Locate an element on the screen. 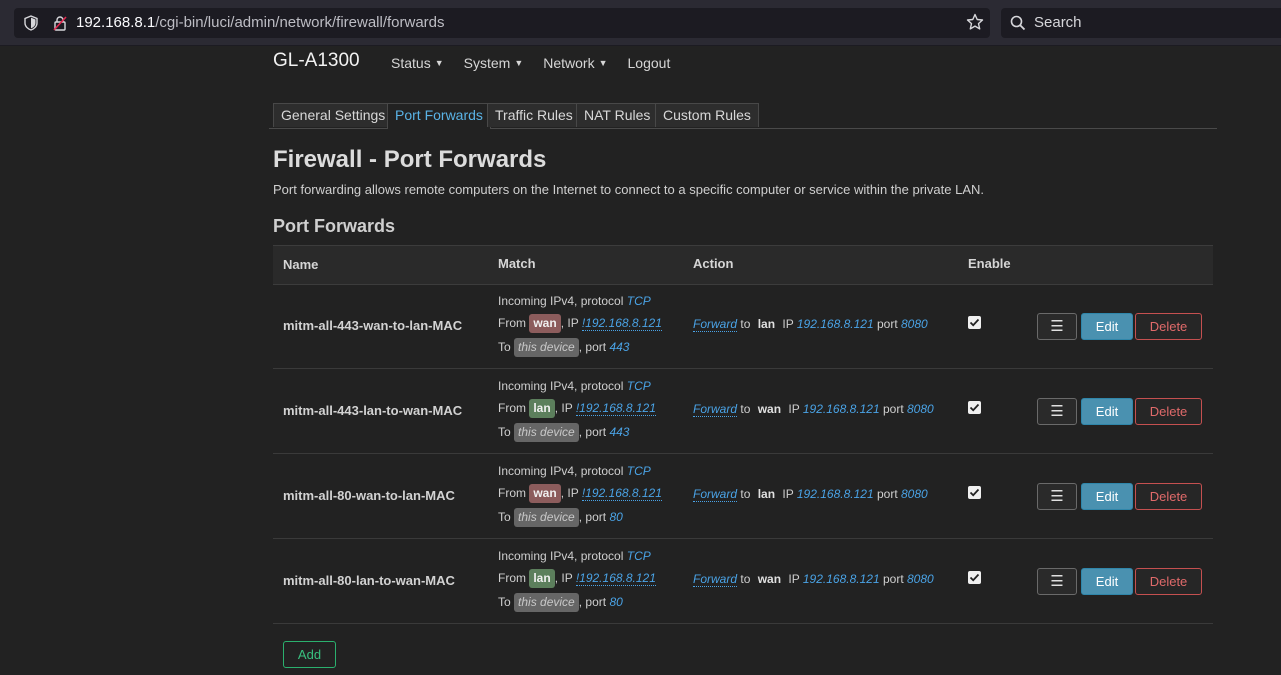 Image resolution: width=1281 pixels, height=675 pixels. rule-name: mitm-all-443-lan-to-wan-MAC is located at coordinates (373, 410).